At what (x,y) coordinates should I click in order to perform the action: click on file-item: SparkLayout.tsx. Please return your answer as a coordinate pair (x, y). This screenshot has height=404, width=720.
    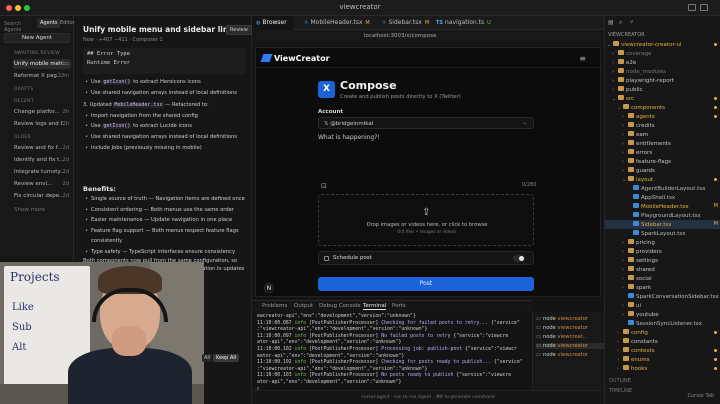
    Looking at the image, I should click on (662, 233).